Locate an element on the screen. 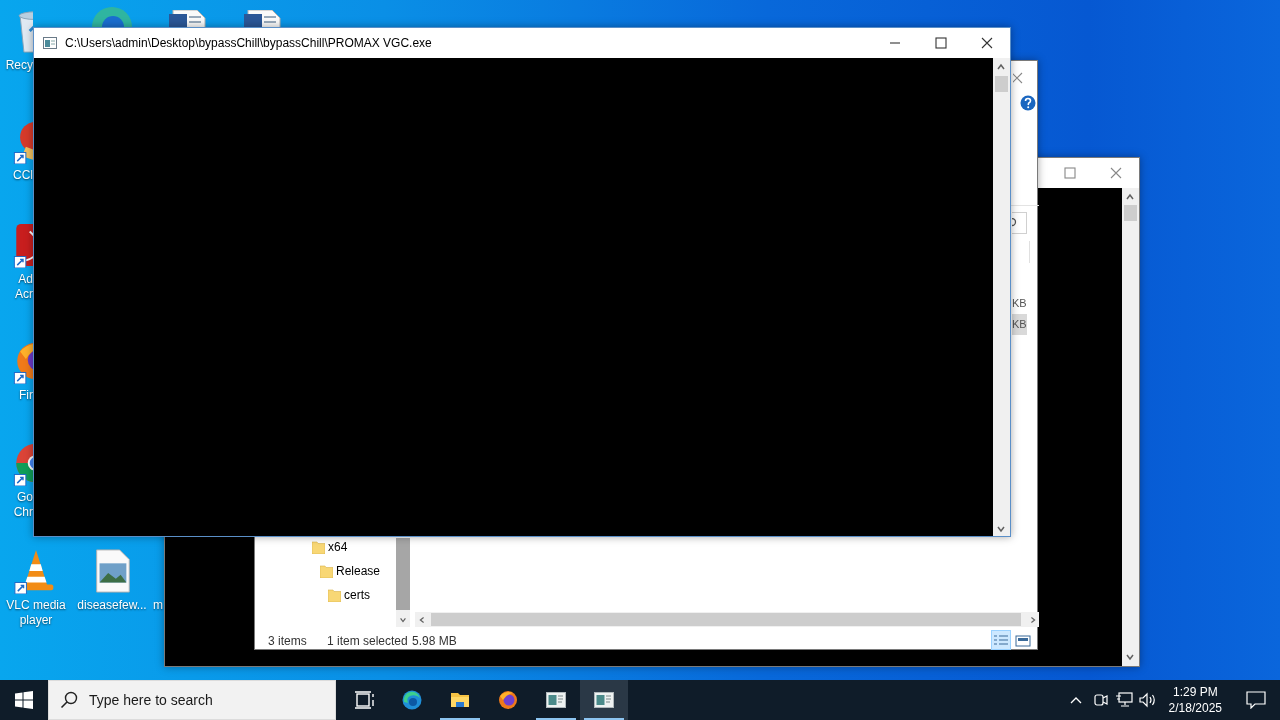 The height and width of the screenshot is (720, 1280). folder-label: x64 is located at coordinates (338, 547).